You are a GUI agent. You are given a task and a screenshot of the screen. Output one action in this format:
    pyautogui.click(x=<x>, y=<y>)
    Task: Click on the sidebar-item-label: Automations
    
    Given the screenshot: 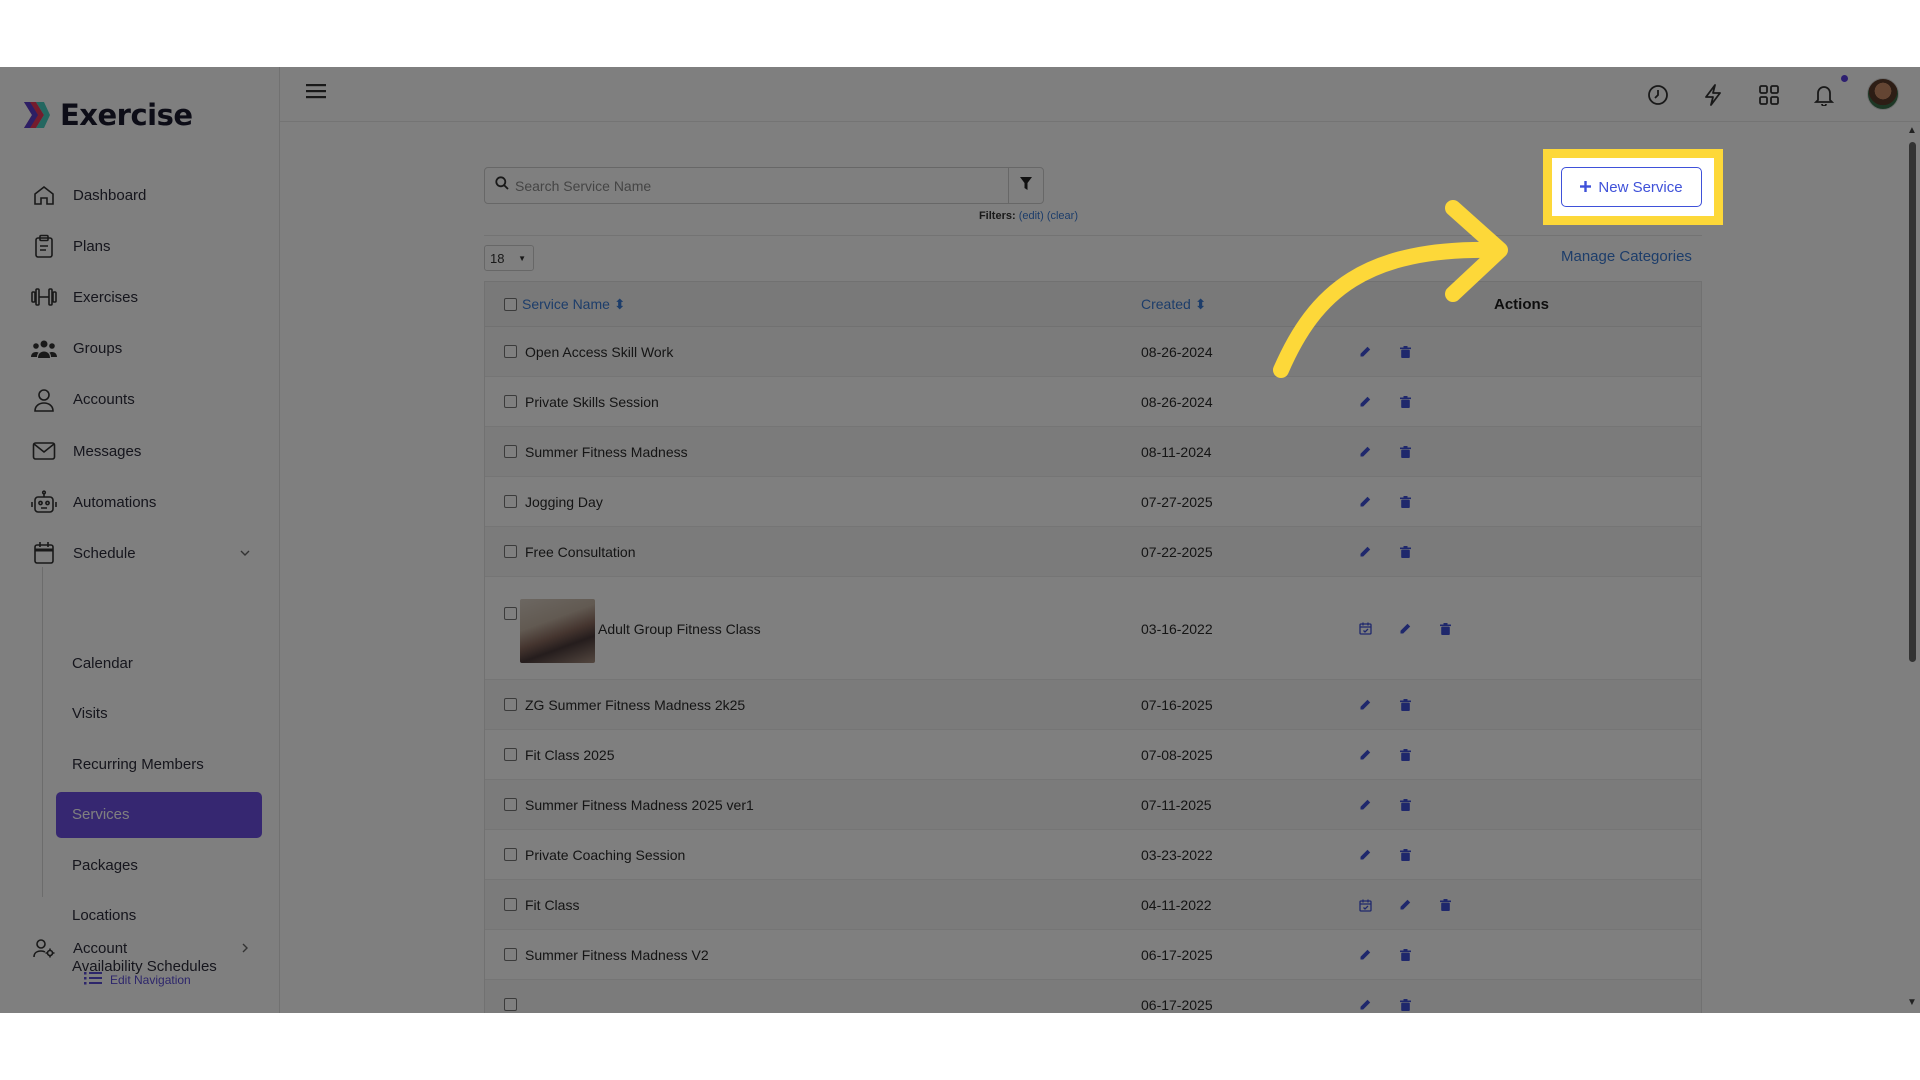 What is the action you would take?
    pyautogui.click(x=115, y=502)
    